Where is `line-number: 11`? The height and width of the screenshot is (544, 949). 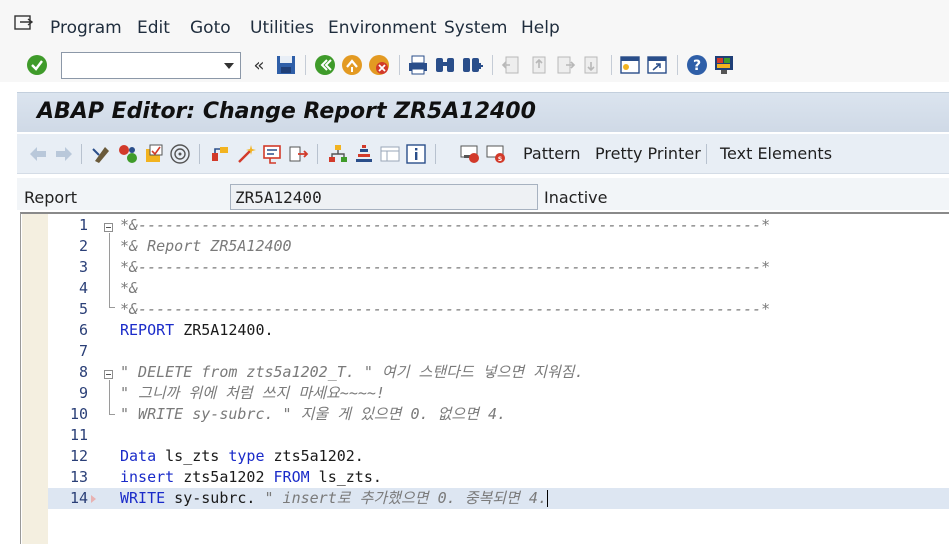 line-number: 11 is located at coordinates (78, 435).